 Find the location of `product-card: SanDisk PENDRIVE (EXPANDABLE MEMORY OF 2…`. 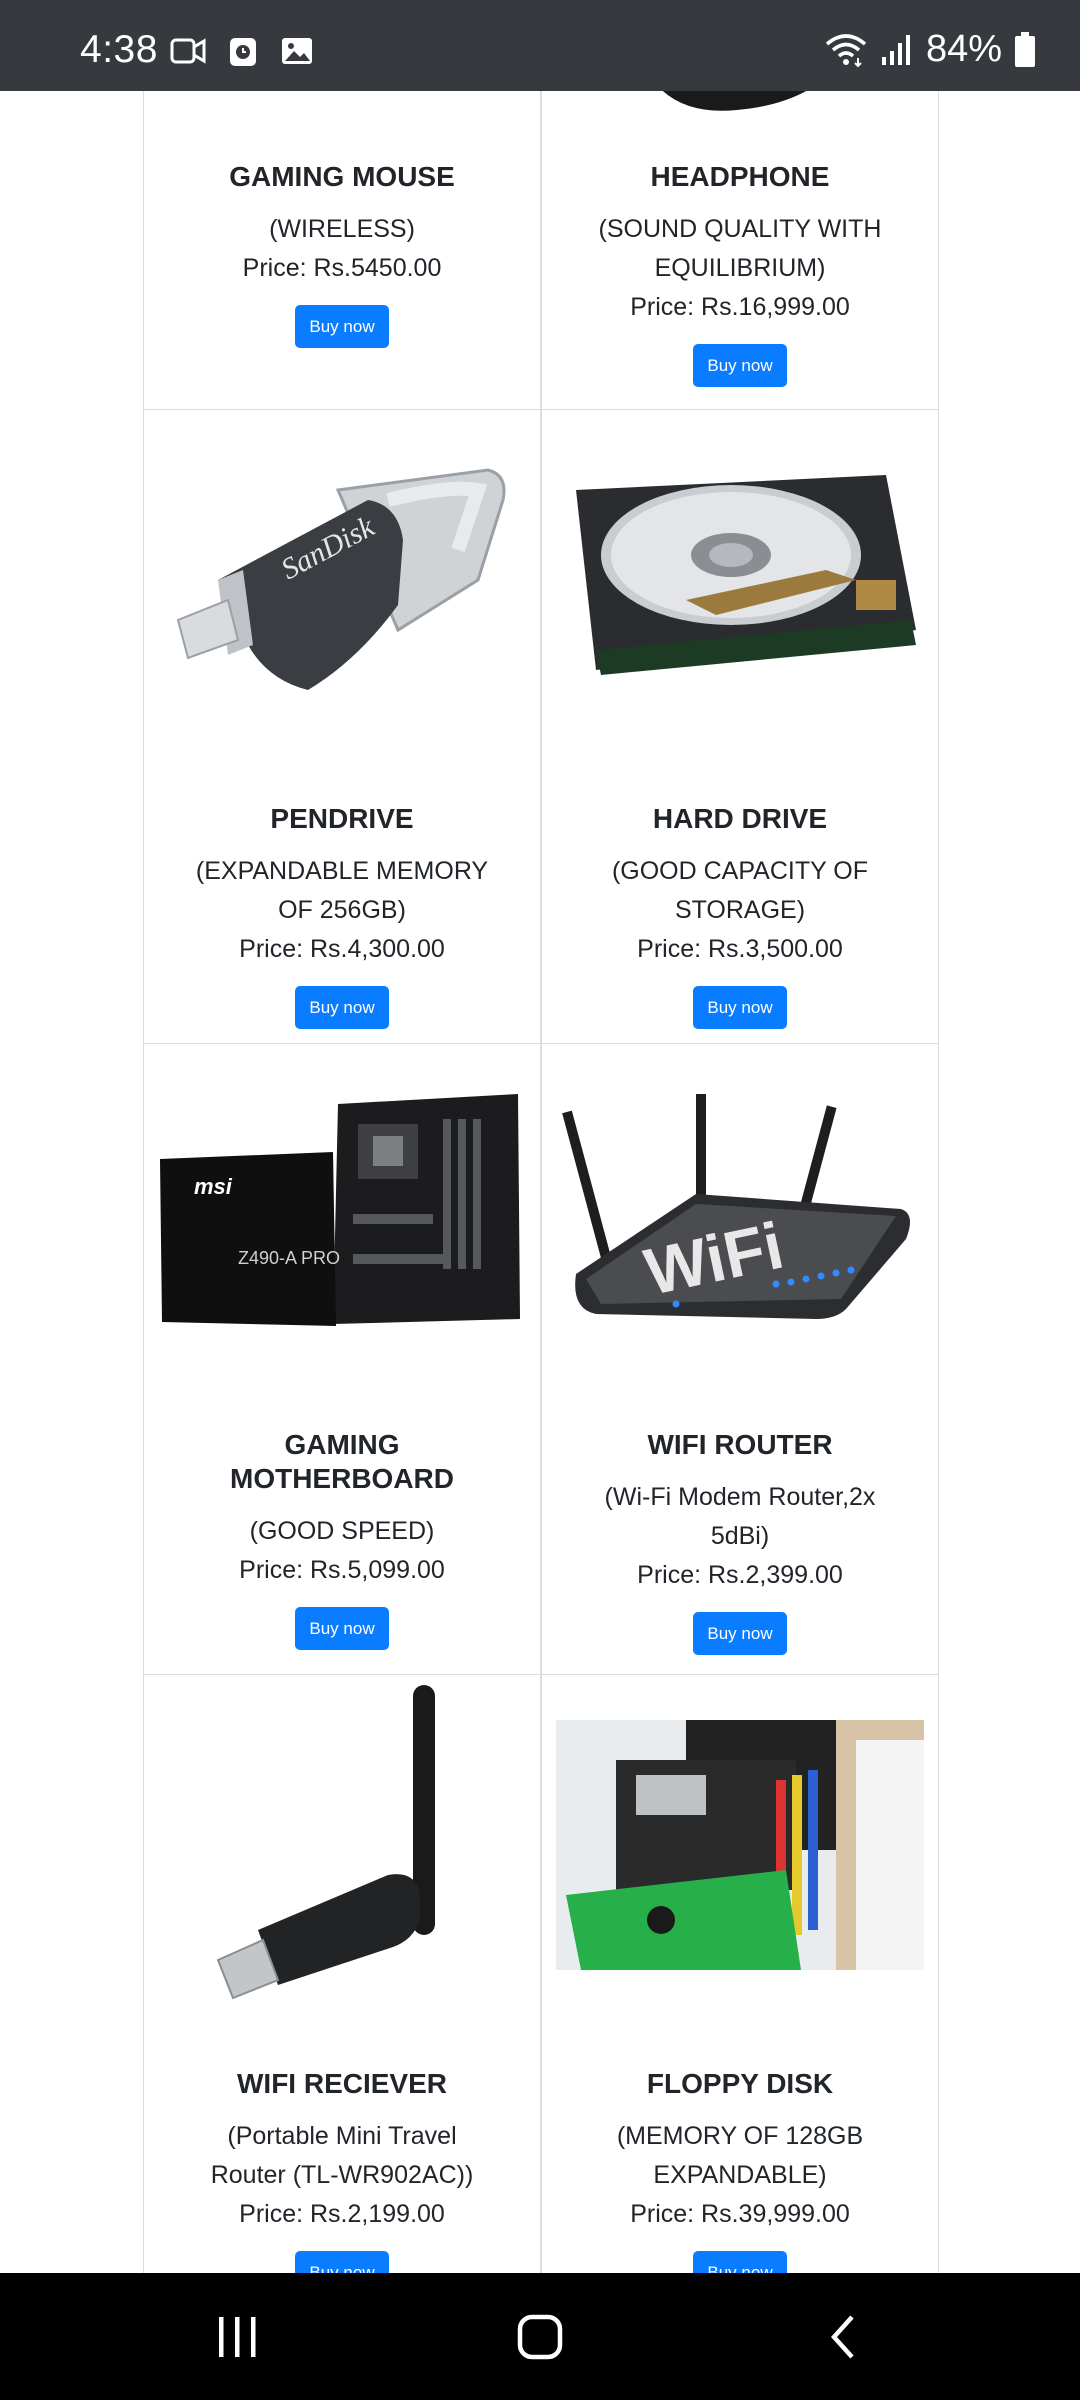

product-card: SanDisk PENDRIVE (EXPANDABLE MEMORY OF 2… is located at coordinates (342, 726).